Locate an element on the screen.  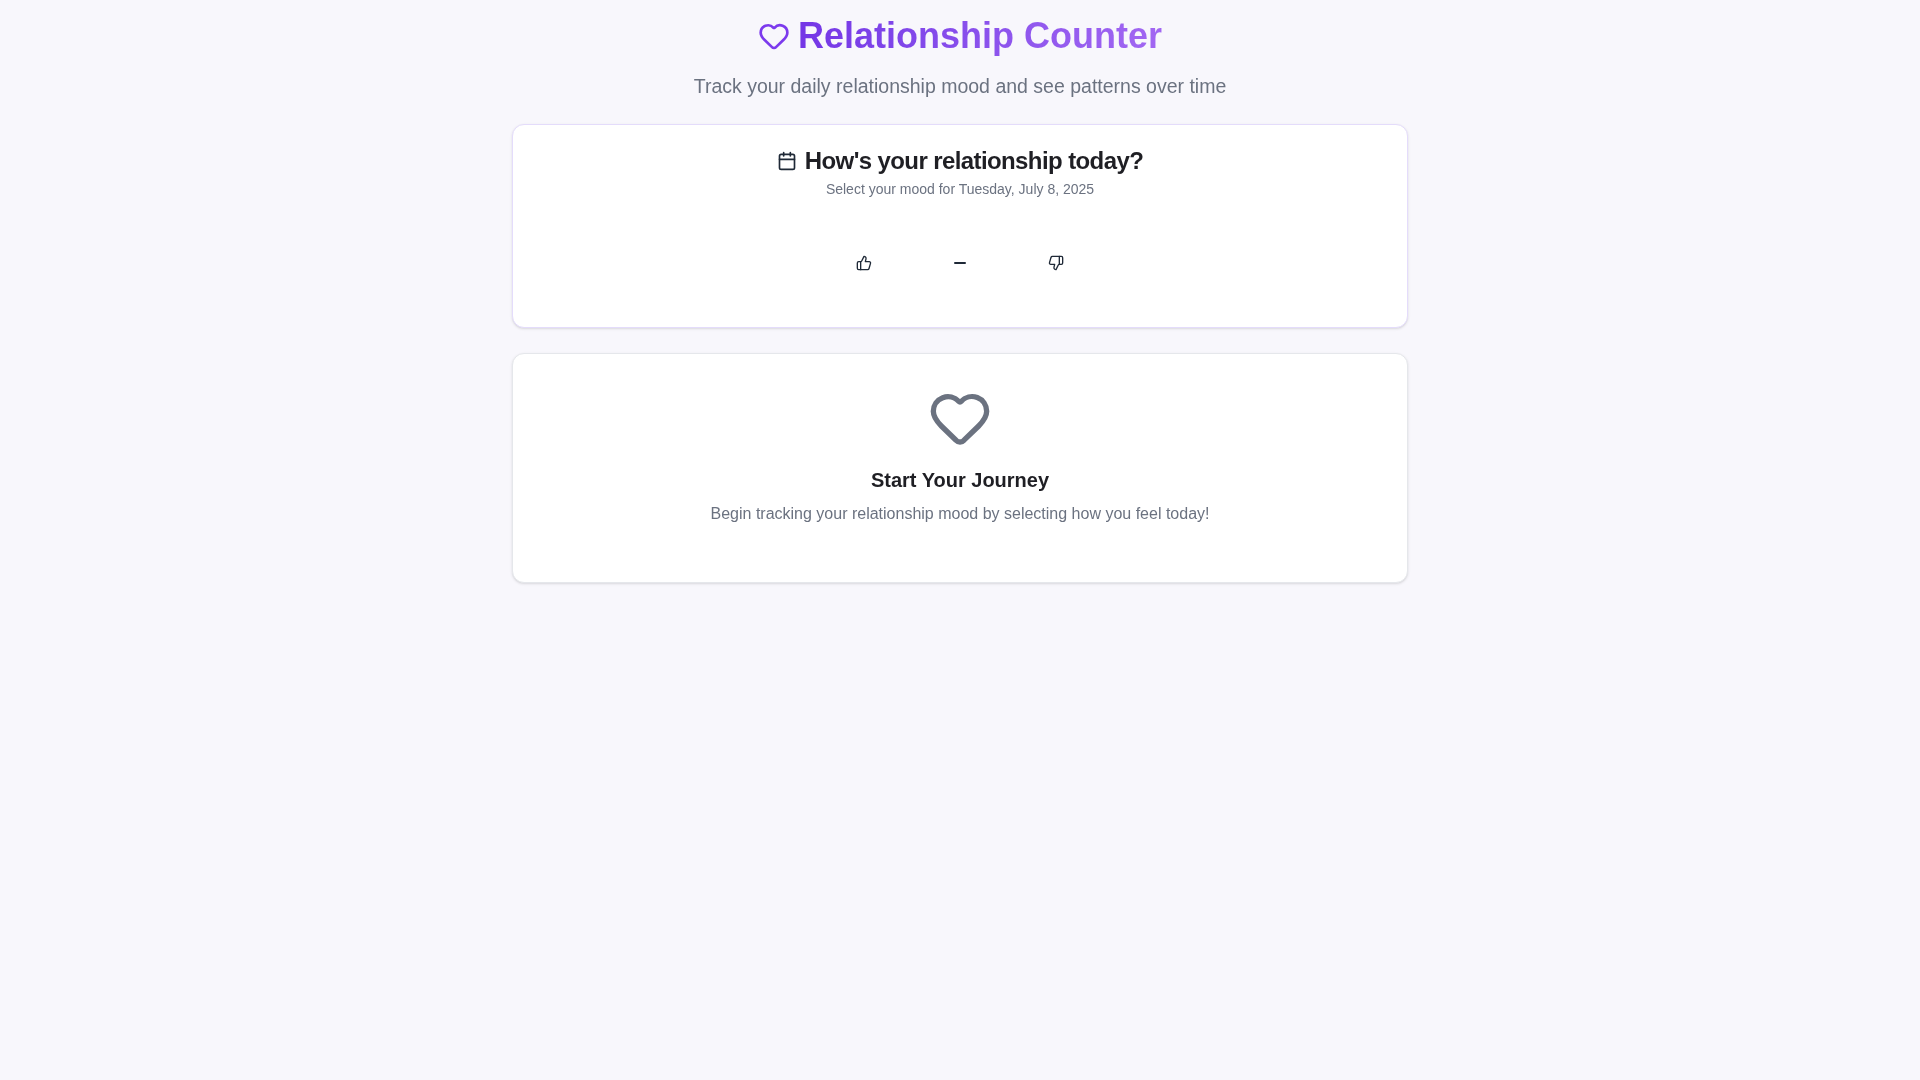
minus-icon is located at coordinates (960, 263).